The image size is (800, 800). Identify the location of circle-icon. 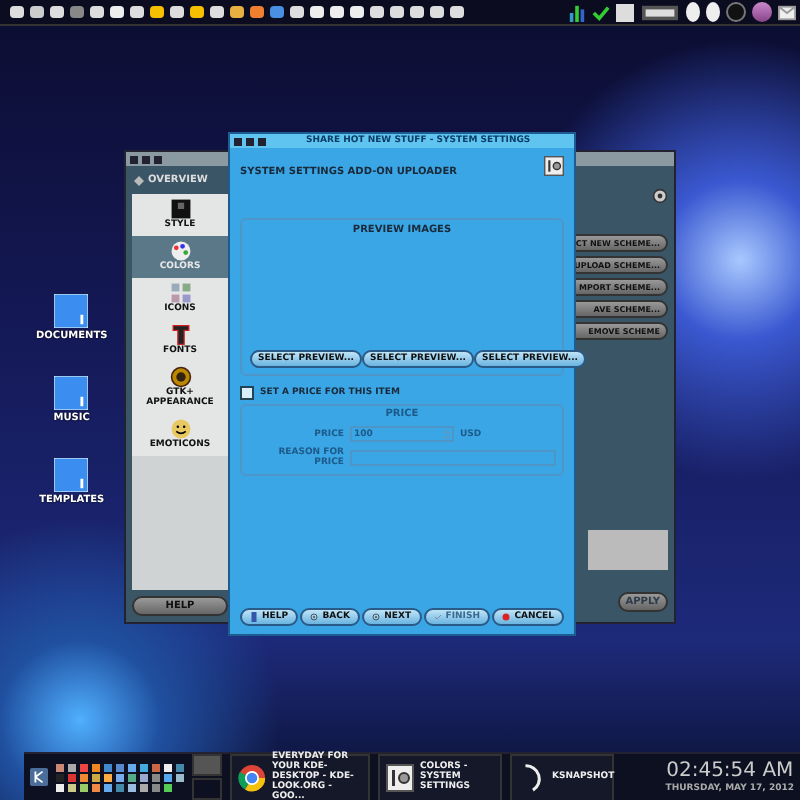
(736, 12).